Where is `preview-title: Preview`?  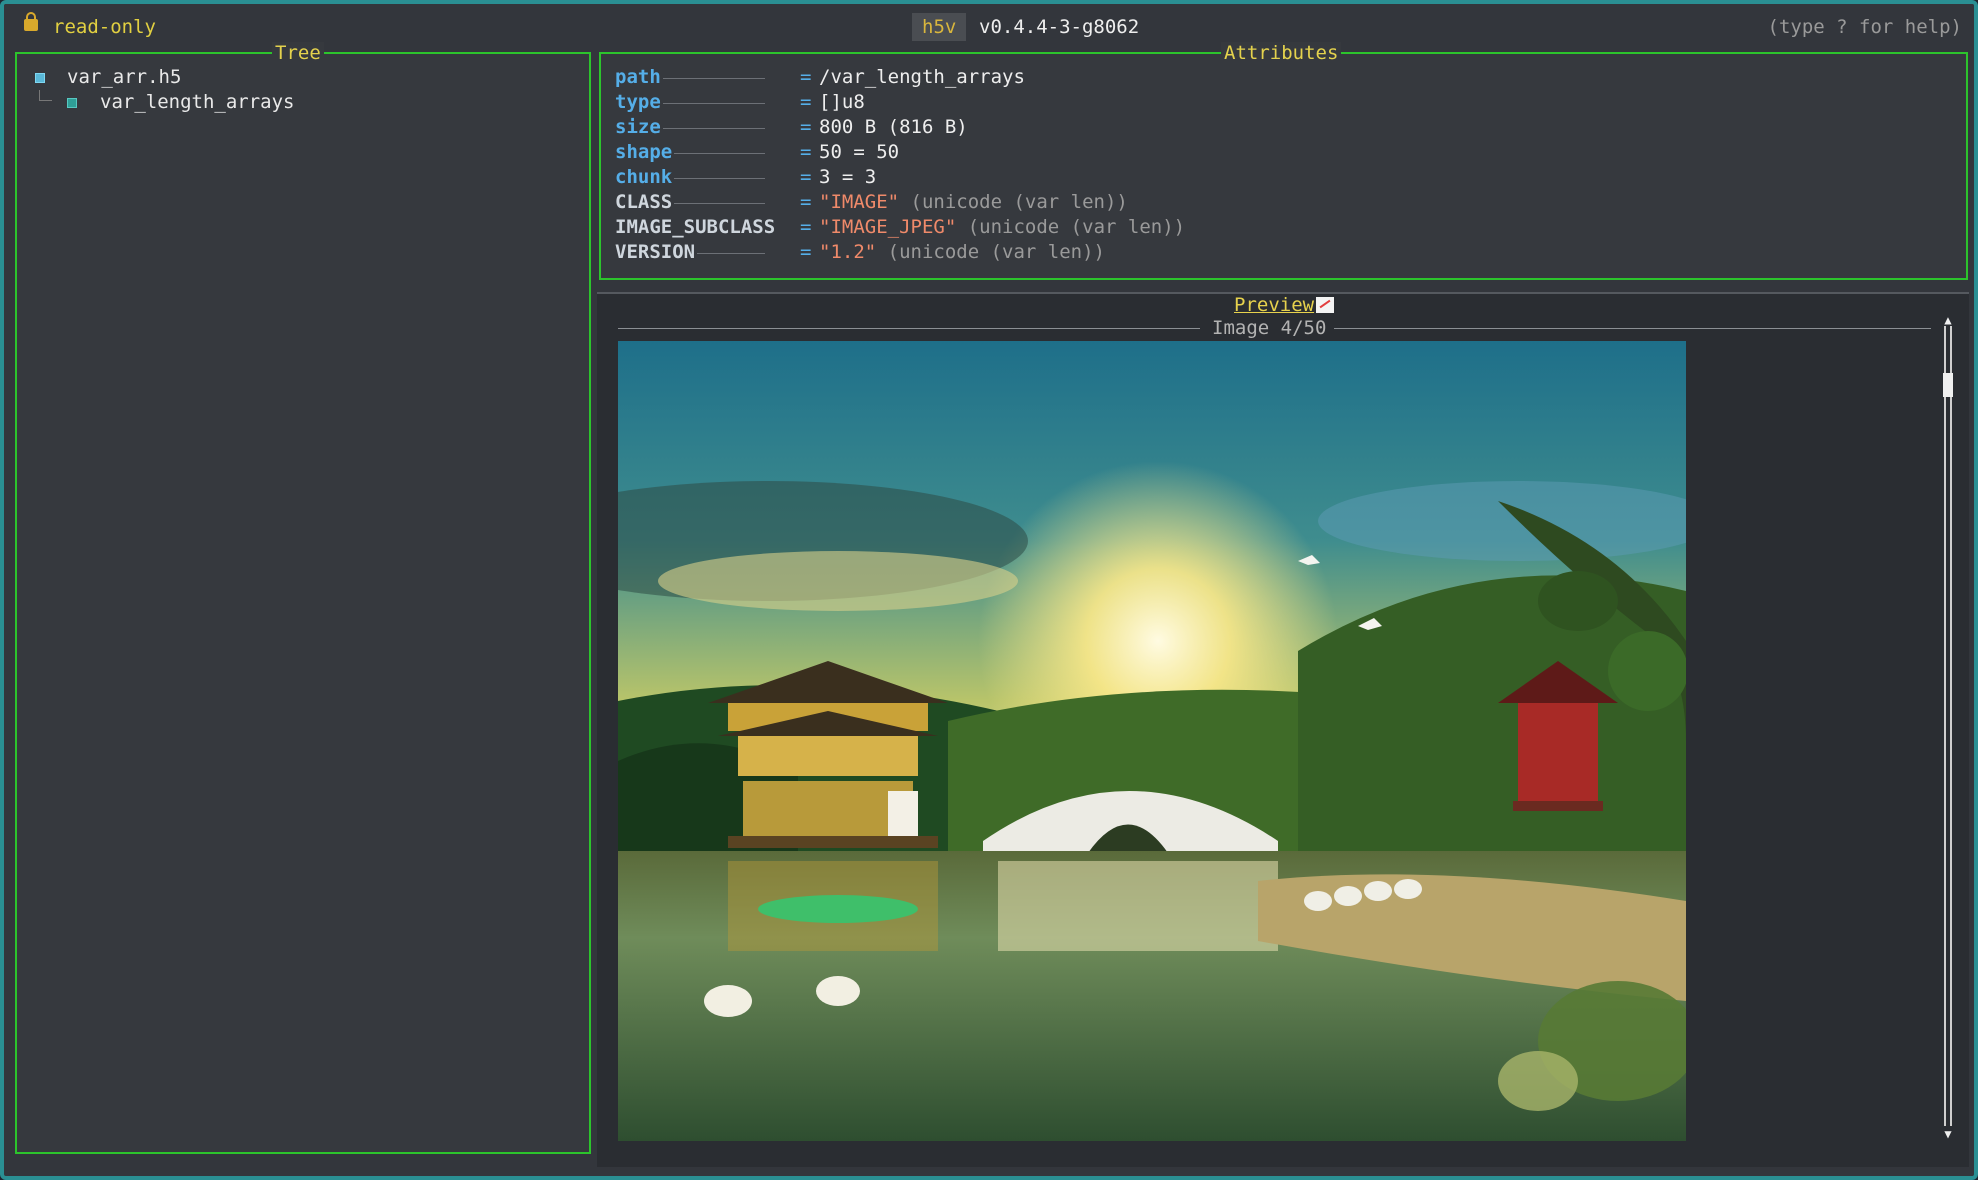
preview-title: Preview is located at coordinates (1274, 305).